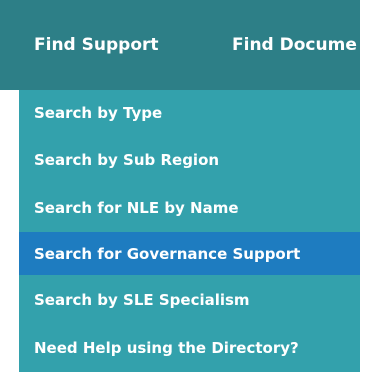 The width and height of the screenshot is (369, 372). Describe the element at coordinates (189, 348) in the screenshot. I see `menu-item-need-help-directory: Need Help using the Directory?` at that location.